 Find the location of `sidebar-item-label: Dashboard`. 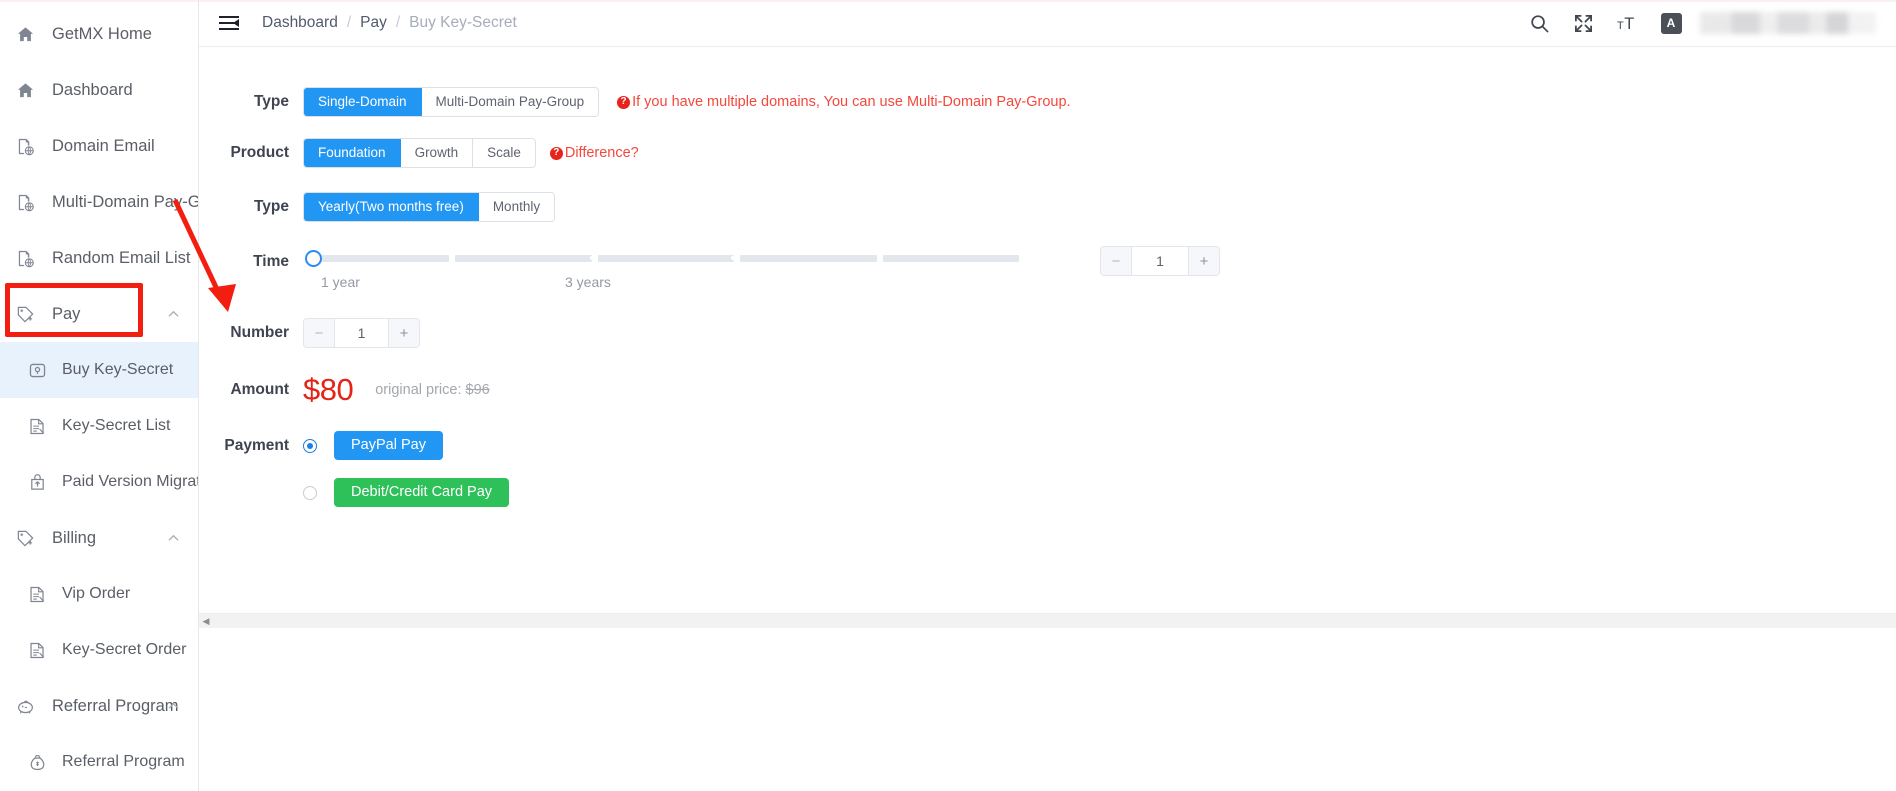

sidebar-item-label: Dashboard is located at coordinates (92, 89).